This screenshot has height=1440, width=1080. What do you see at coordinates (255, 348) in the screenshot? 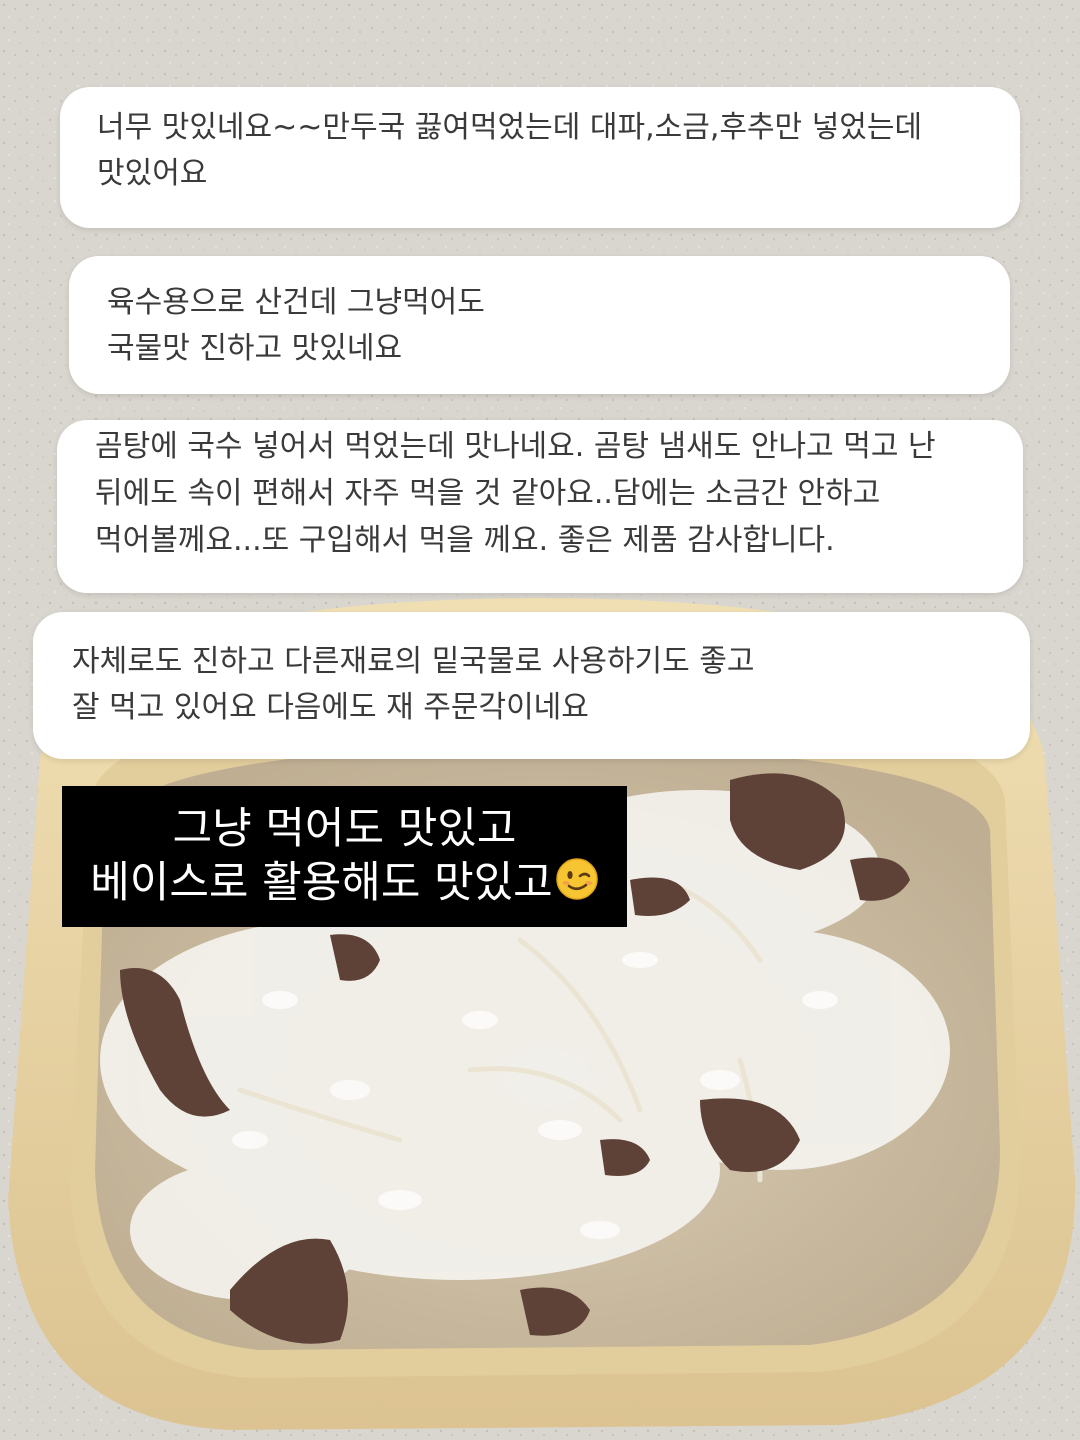
I see `review-text-line: 국물맛 진하고 맛있네요` at bounding box center [255, 348].